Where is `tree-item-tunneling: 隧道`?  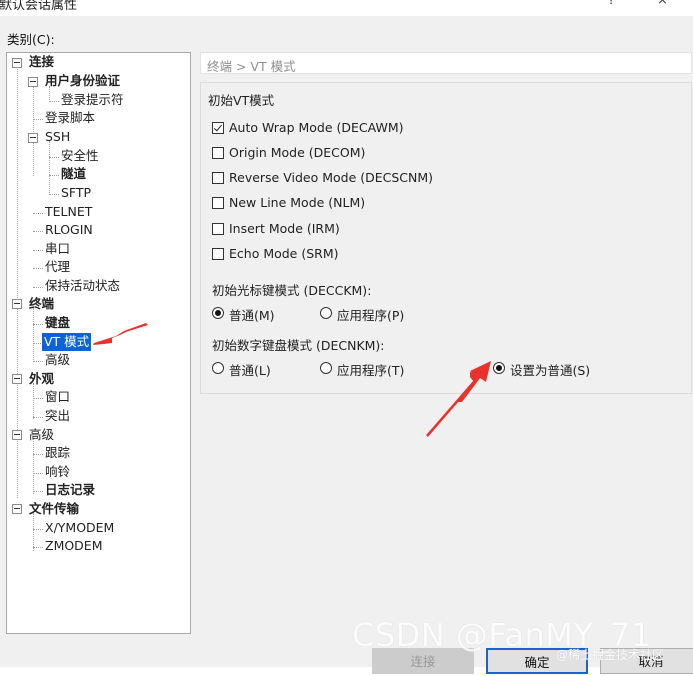 tree-item-tunneling: 隧道 is located at coordinates (73, 174).